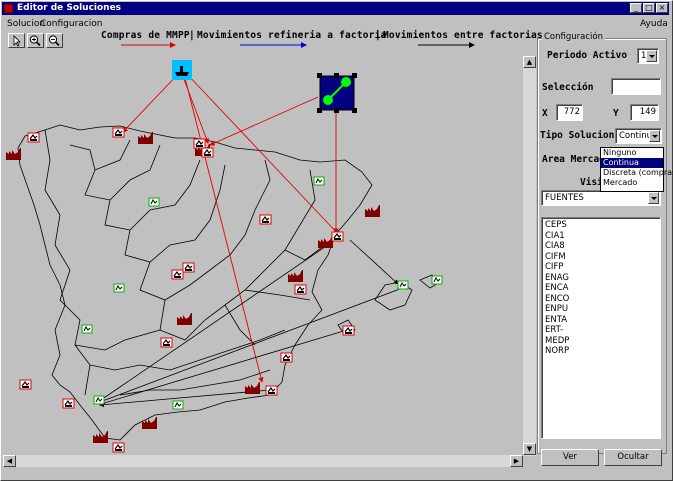  What do you see at coordinates (570, 457) in the screenshot?
I see `ver-button: Ver` at bounding box center [570, 457].